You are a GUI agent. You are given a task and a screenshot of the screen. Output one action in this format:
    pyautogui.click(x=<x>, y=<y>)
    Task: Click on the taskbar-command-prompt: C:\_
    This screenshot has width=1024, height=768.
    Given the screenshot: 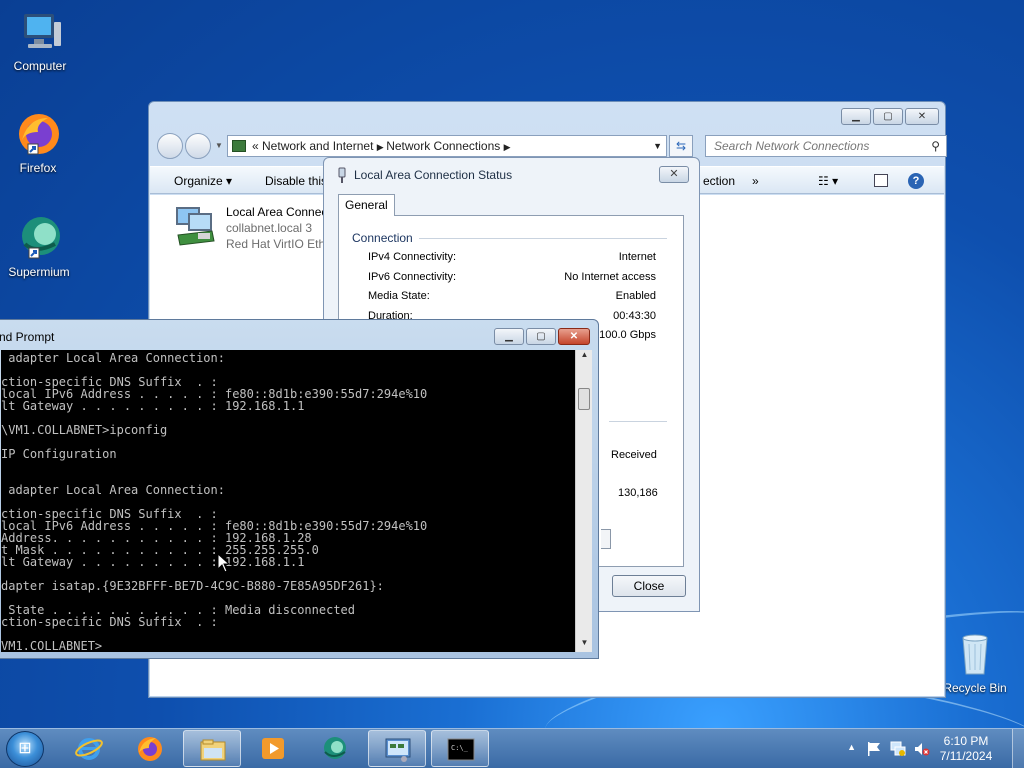 What is the action you would take?
    pyautogui.click(x=460, y=748)
    